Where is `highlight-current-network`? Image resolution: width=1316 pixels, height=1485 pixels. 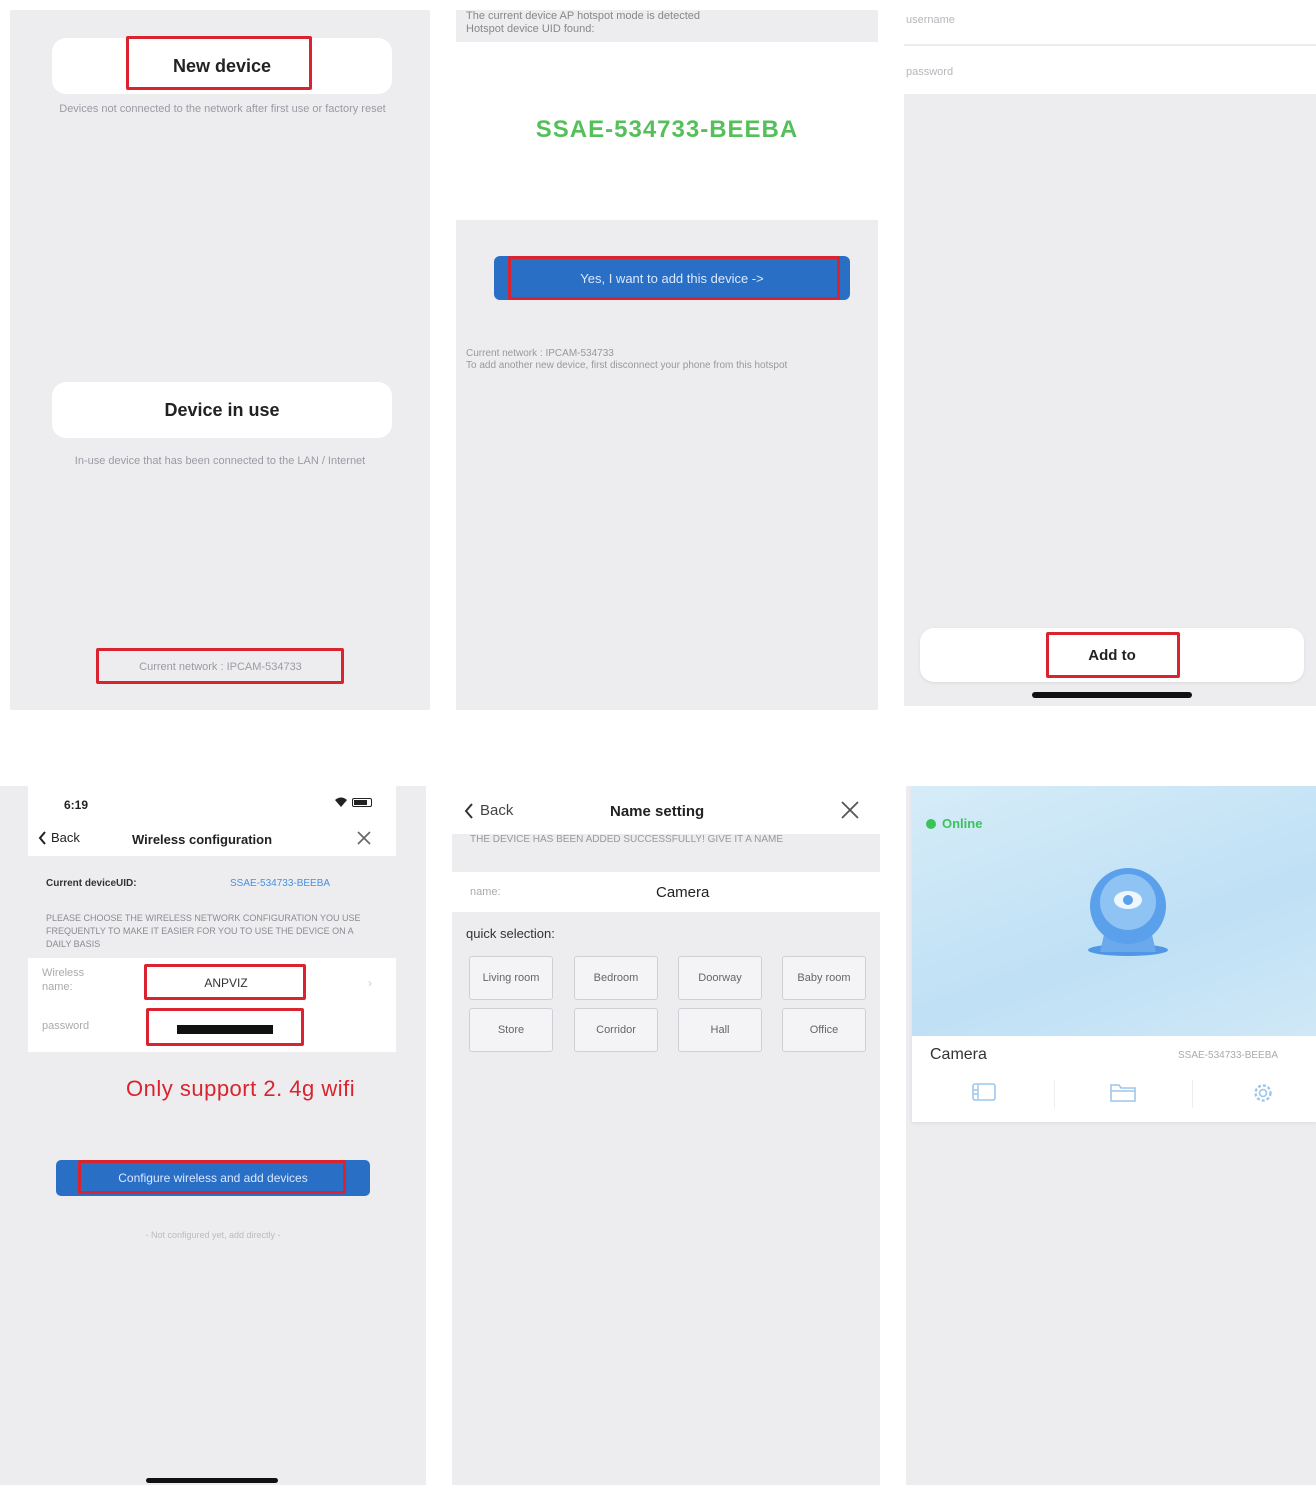
highlight-current-network is located at coordinates (220, 666).